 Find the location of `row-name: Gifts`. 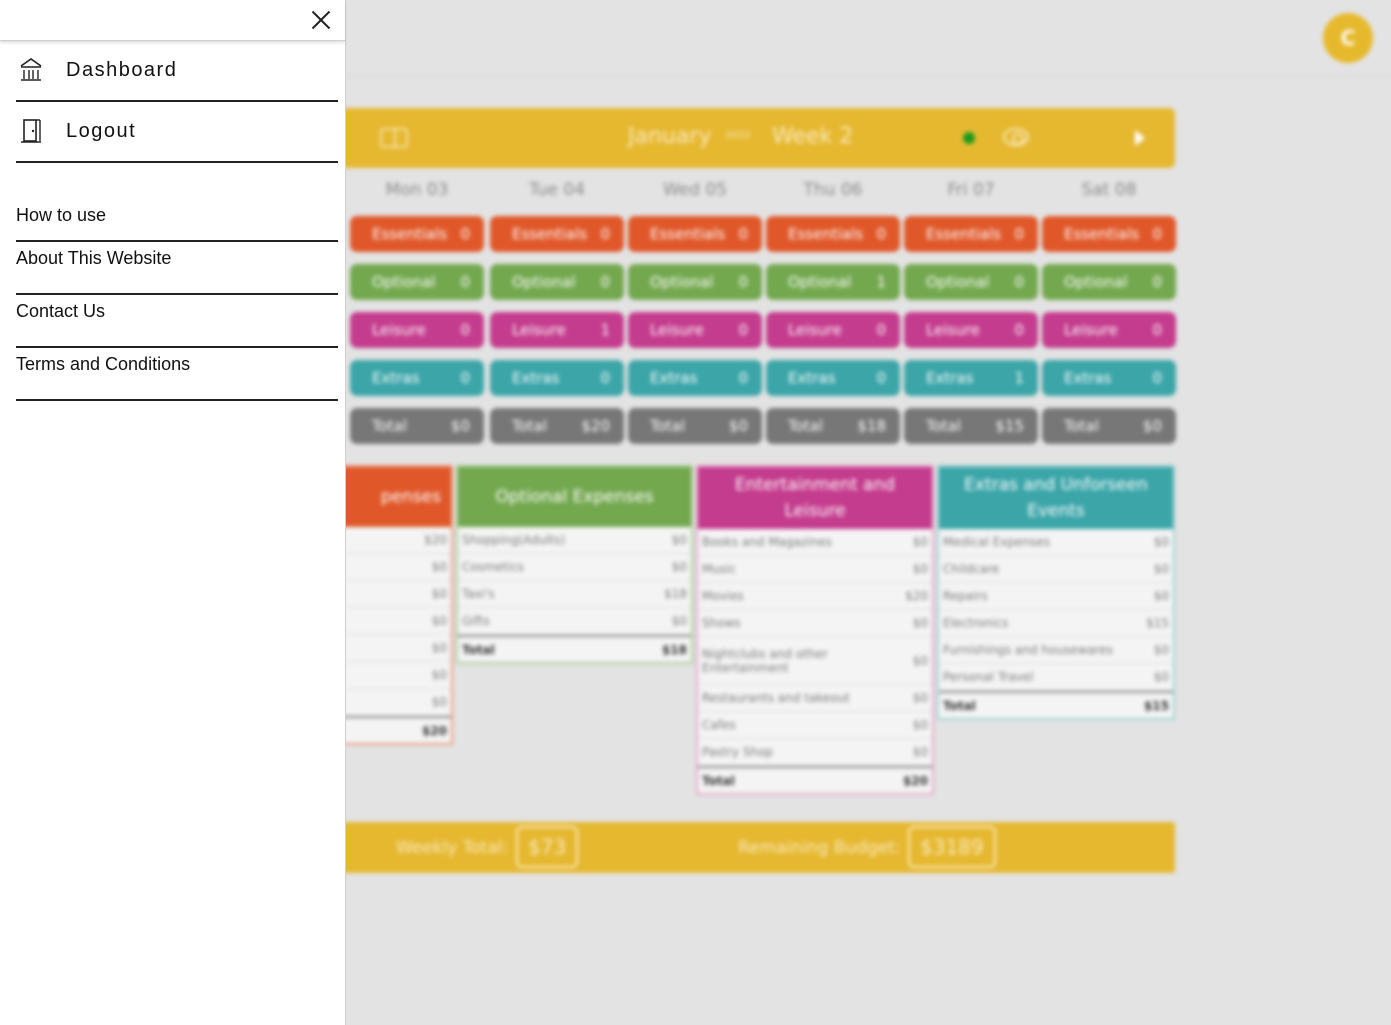

row-name: Gifts is located at coordinates (476, 621).